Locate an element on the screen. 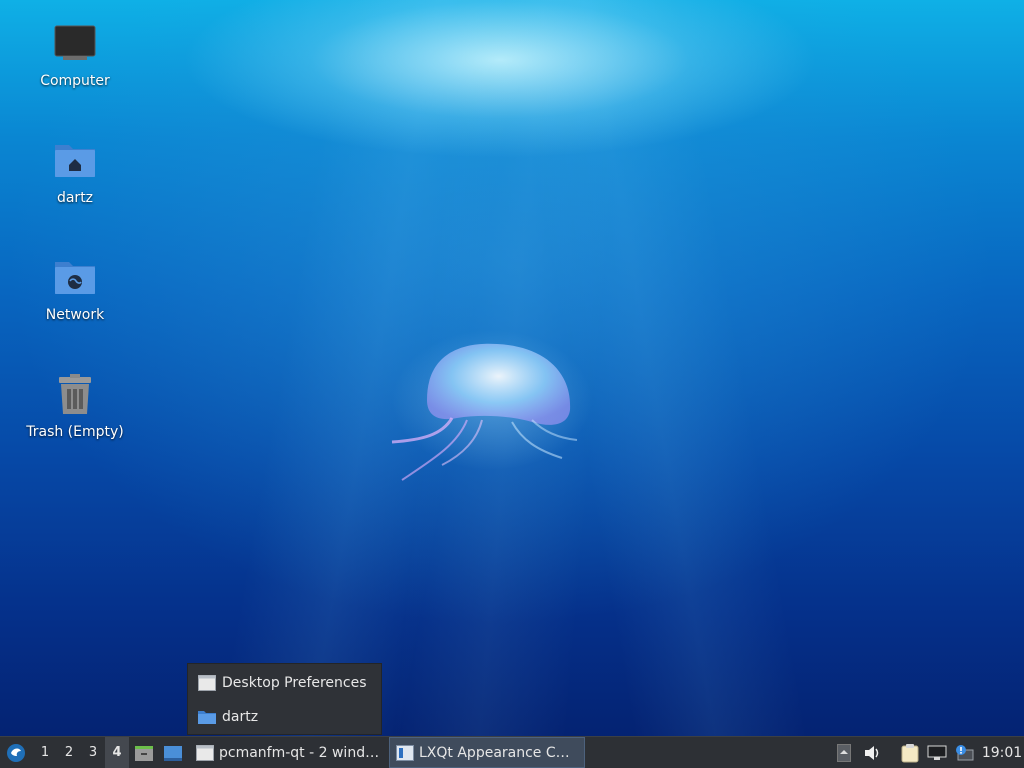 Image resolution: width=1024 pixels, height=768 pixels. network-folder-icon is located at coordinates (75, 278).